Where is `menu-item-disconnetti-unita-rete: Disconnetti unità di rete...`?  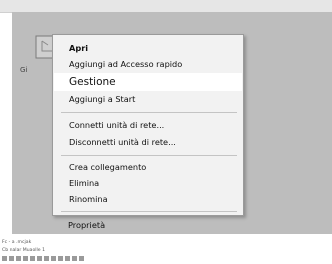
menu-item-disconnetti-unita-rete: Disconnetti unità di rete... is located at coordinates (148, 142).